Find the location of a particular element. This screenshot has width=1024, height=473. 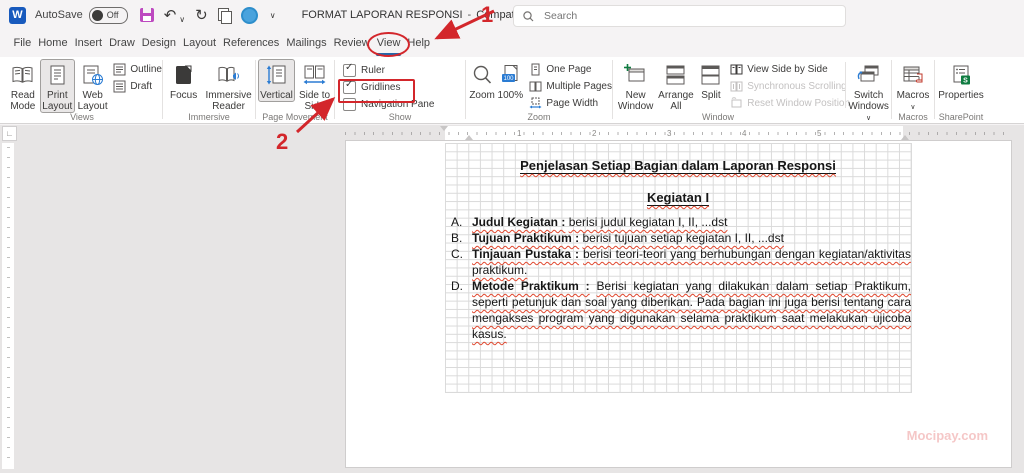

search-box is located at coordinates (679, 16).